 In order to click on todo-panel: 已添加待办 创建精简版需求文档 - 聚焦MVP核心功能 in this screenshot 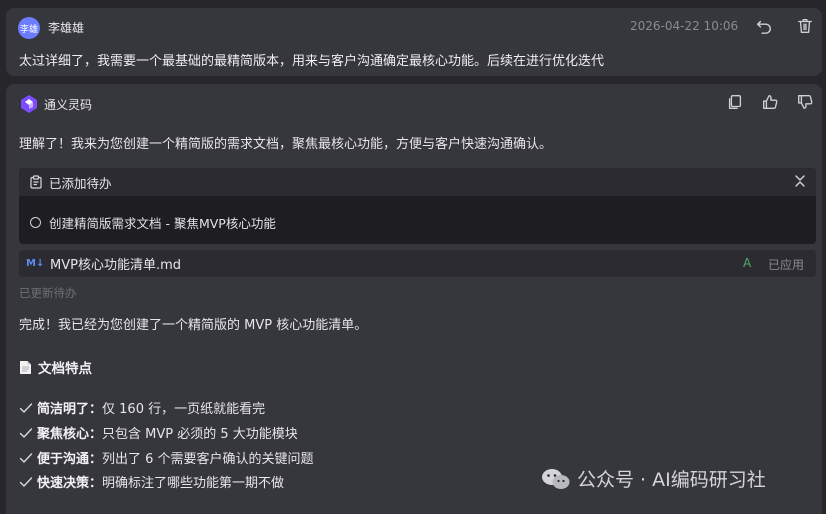, I will do `click(417, 206)`.